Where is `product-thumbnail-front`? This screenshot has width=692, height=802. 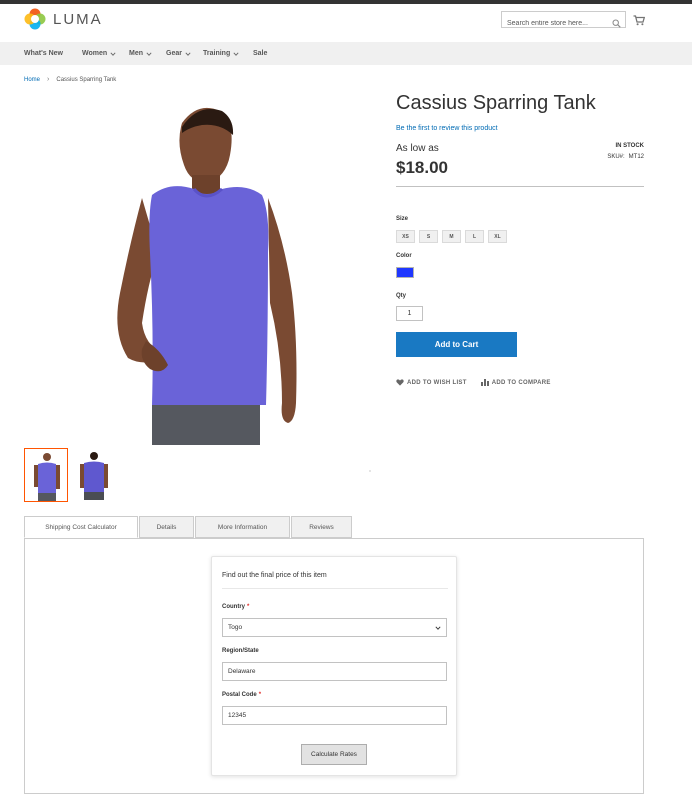
product-thumbnail-front is located at coordinates (46, 475).